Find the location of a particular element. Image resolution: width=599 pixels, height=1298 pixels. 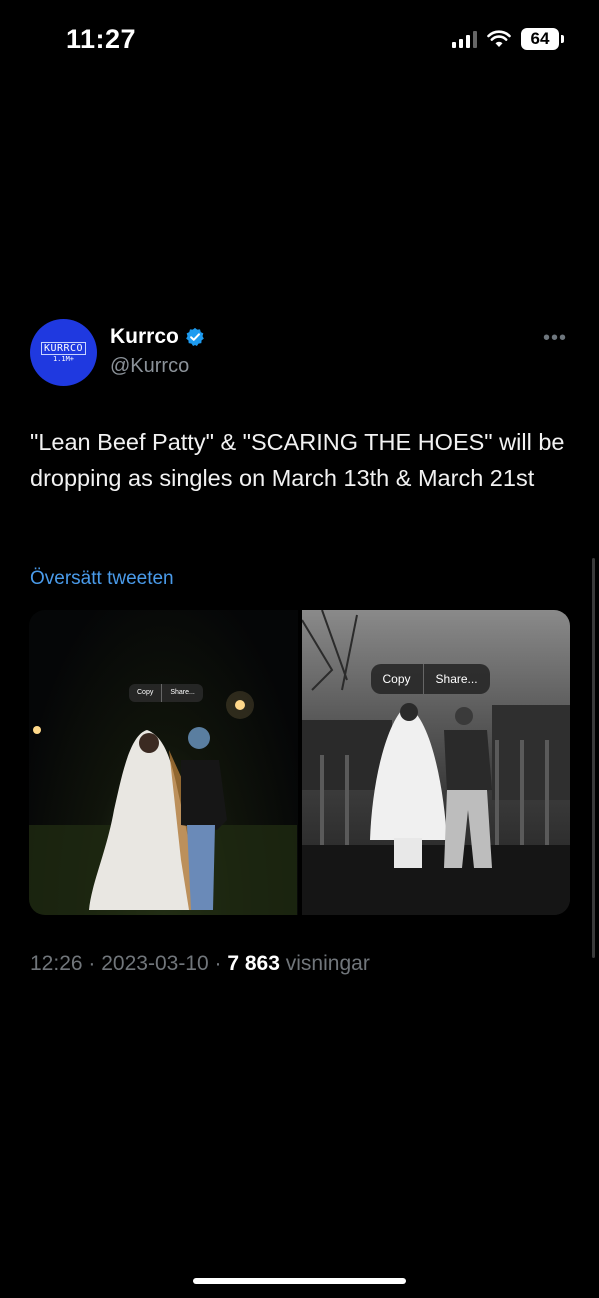

verified-badge-icon is located at coordinates (195, 336).